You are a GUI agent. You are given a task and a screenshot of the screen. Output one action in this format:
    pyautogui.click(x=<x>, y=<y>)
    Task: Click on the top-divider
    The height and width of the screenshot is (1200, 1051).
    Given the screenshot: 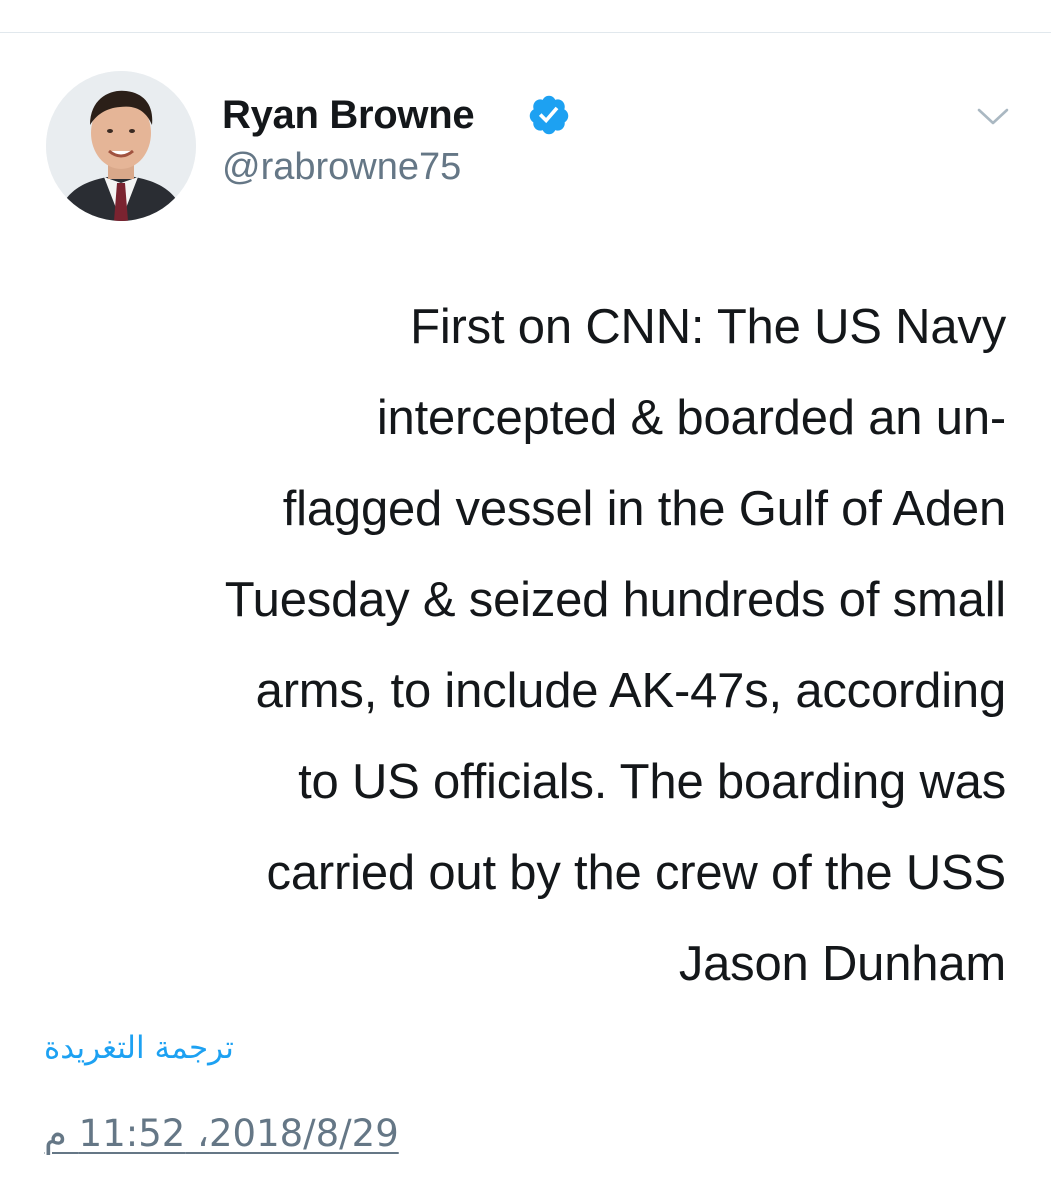 What is the action you would take?
    pyautogui.click(x=525, y=32)
    